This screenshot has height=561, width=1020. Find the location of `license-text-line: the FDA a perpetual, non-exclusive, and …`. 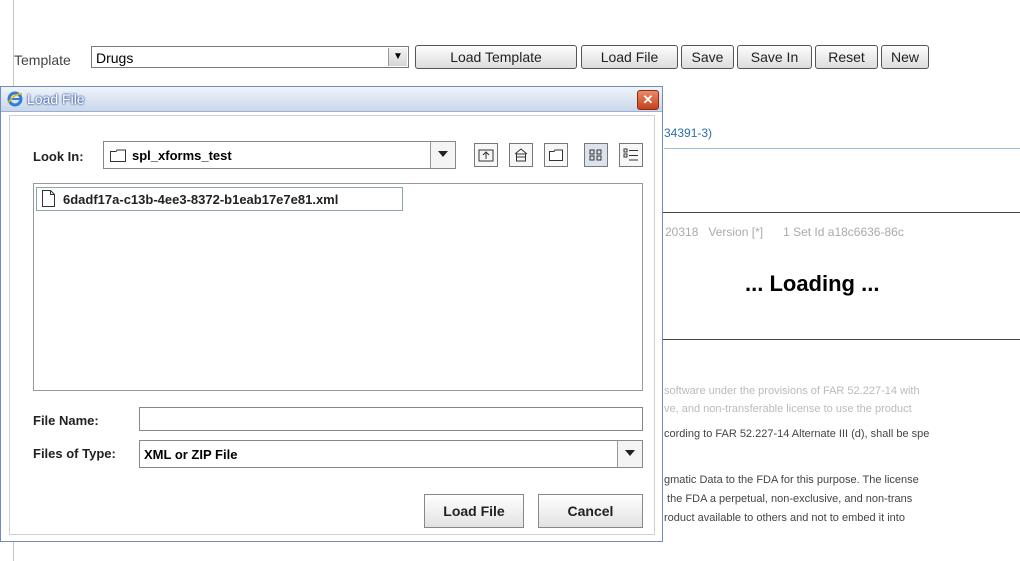

license-text-line: the FDA a perpetual, non-exclusive, and … is located at coordinates (788, 499).